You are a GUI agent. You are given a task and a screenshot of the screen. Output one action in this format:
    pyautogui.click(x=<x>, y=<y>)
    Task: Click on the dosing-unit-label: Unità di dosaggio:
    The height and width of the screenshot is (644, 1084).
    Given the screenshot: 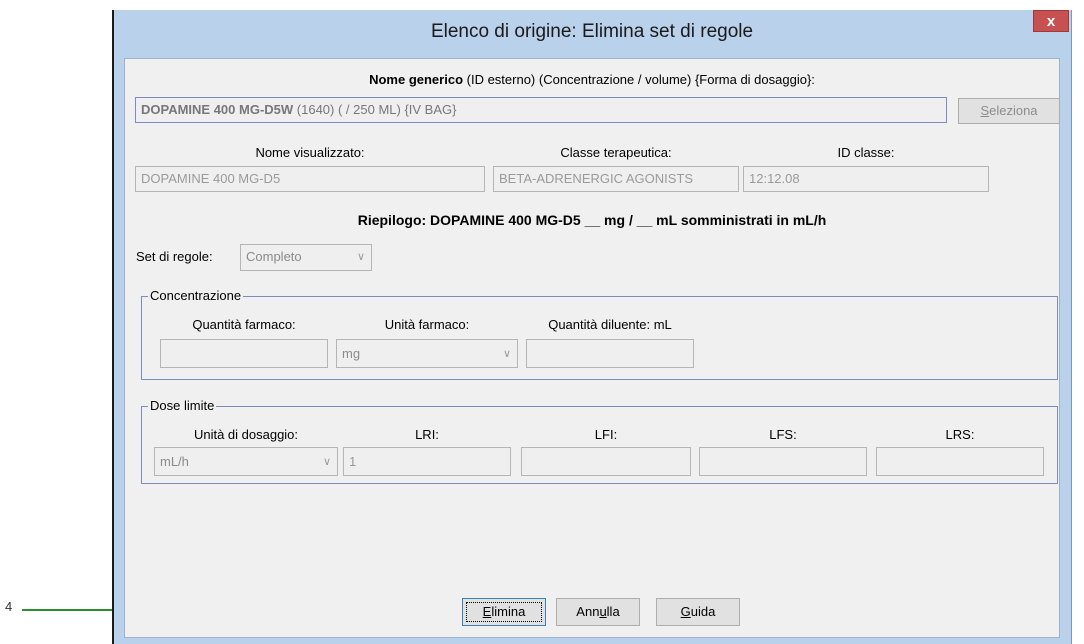 What is the action you would take?
    pyautogui.click(x=246, y=434)
    